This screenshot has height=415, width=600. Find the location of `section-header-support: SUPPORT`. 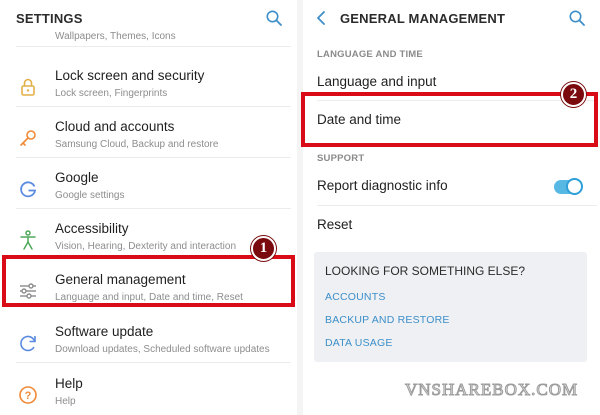

section-header-support: SUPPORT is located at coordinates (341, 158).